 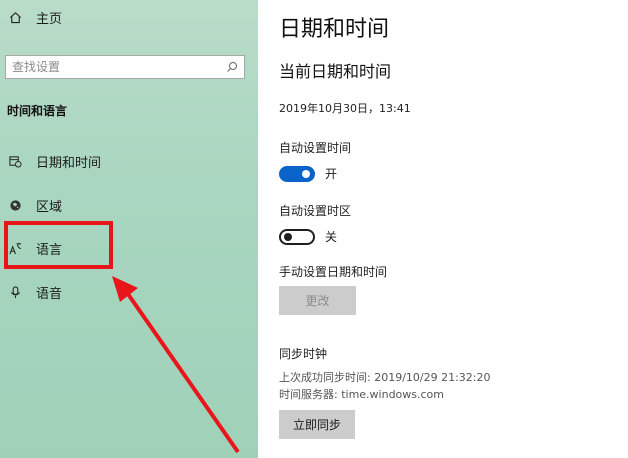 I want to click on sidebar-item-label: 主页, so click(x=49, y=19).